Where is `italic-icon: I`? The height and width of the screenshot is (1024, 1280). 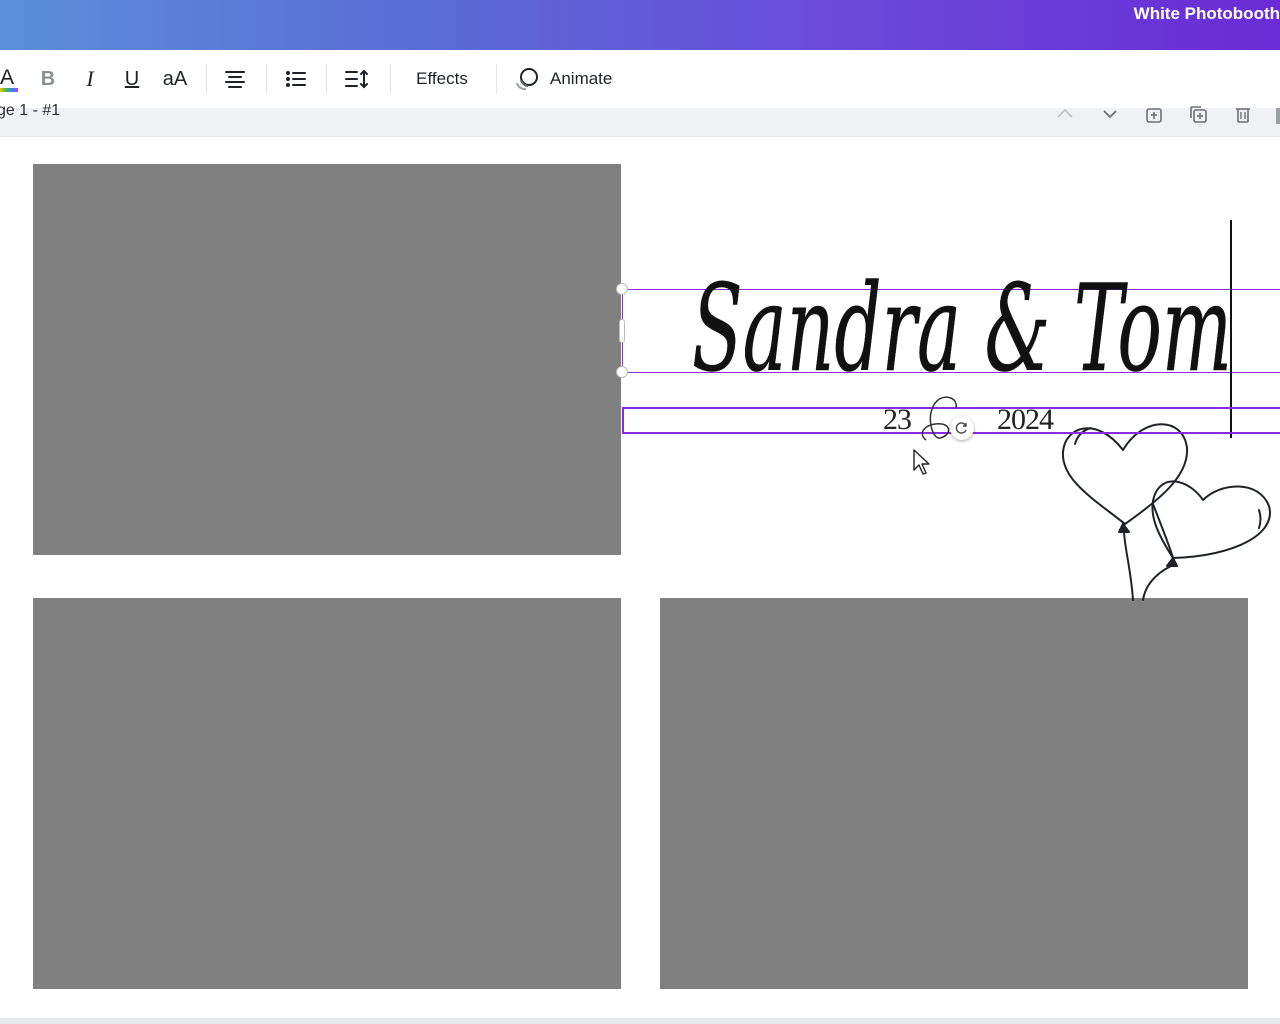
italic-icon: I is located at coordinates (90, 78).